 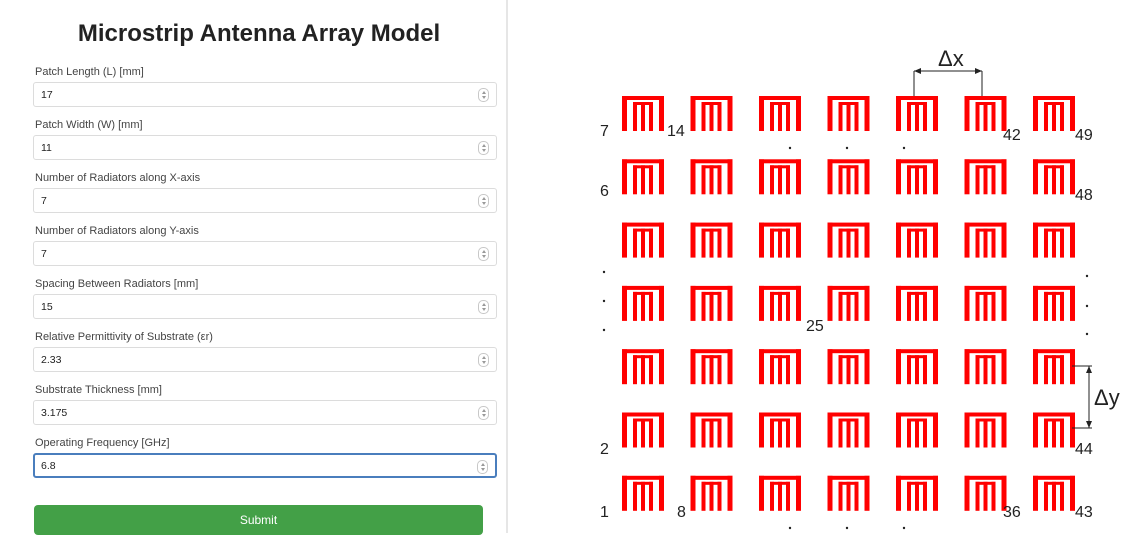 What do you see at coordinates (47, 307) in the screenshot?
I see `spacing-value: 15` at bounding box center [47, 307].